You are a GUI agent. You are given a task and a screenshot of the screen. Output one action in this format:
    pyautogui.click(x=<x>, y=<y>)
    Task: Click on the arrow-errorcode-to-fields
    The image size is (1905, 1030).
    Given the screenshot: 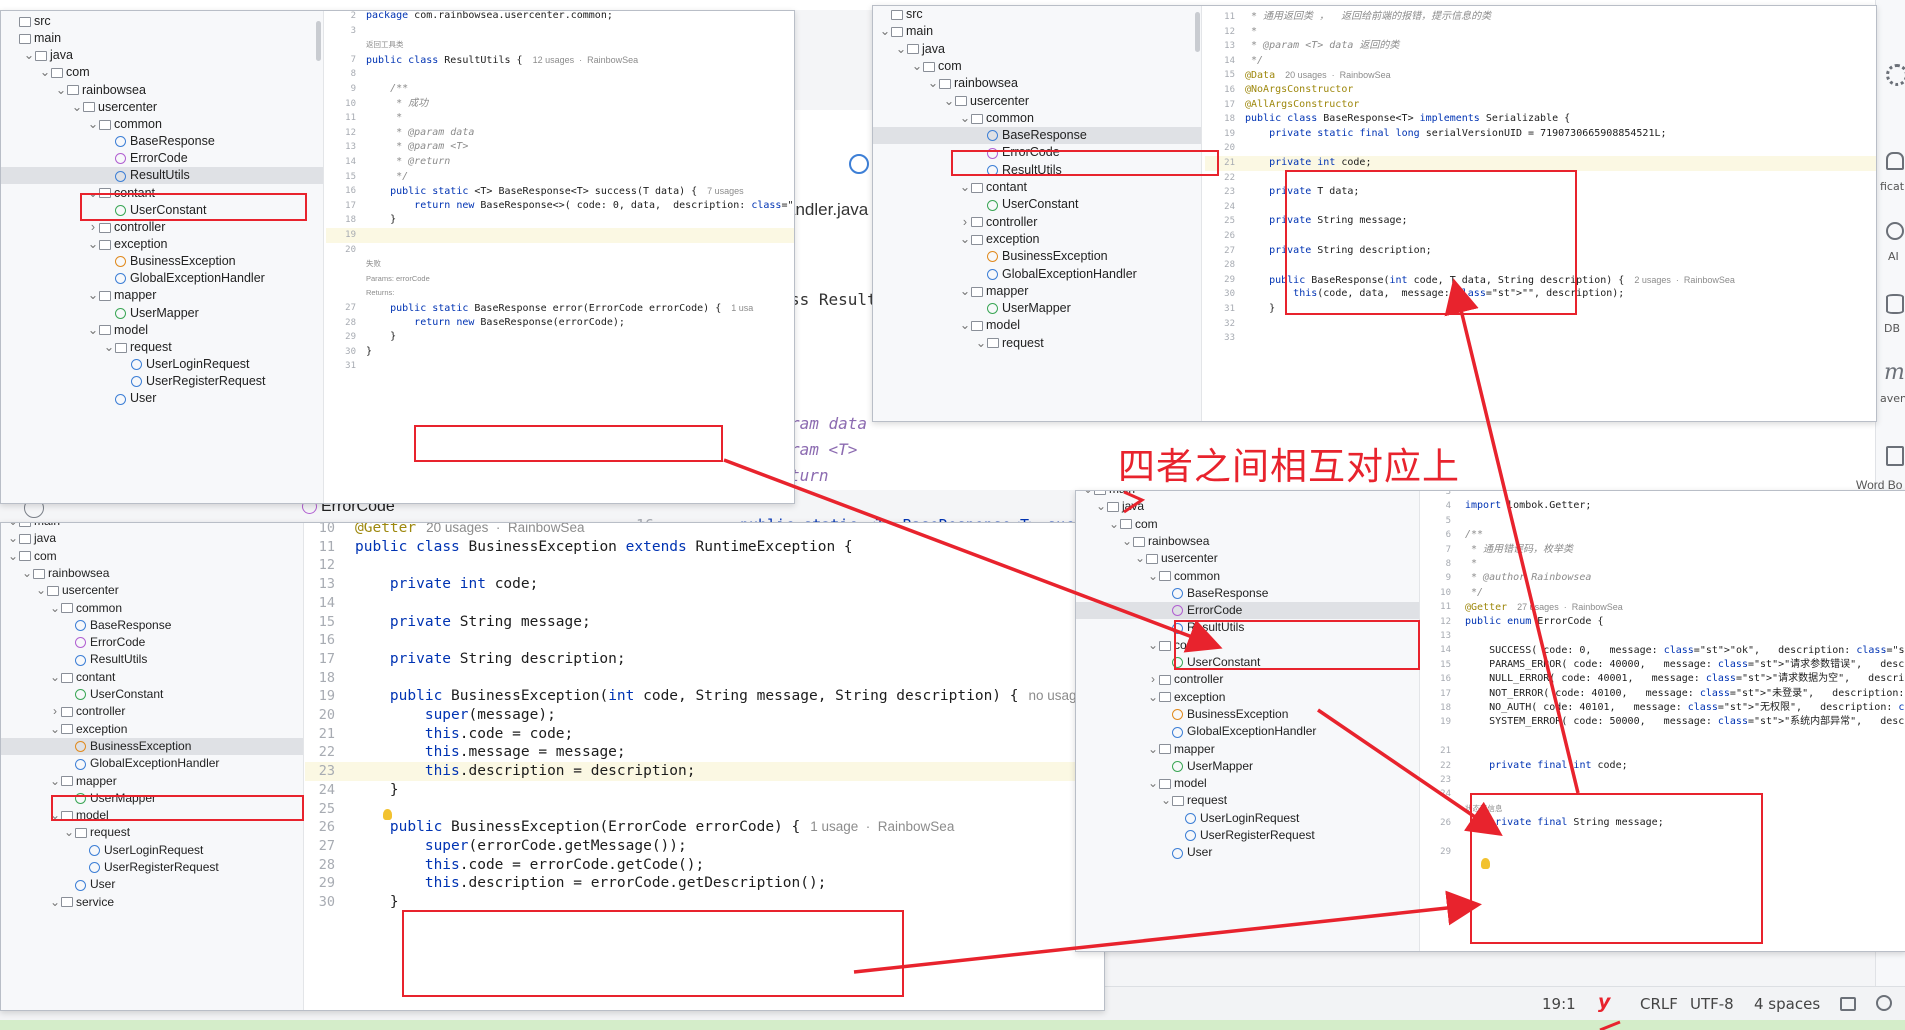 What is the action you would take?
    pyautogui.click(x=1410, y=772)
    